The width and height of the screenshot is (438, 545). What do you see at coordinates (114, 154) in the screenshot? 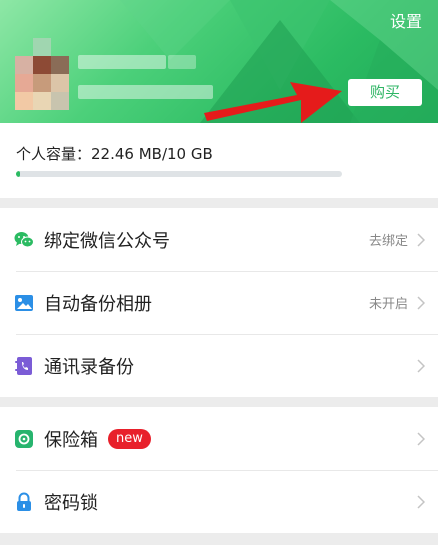
I see `storage-capacity-label: 个人容量：22.46 MB/10 GB` at bounding box center [114, 154].